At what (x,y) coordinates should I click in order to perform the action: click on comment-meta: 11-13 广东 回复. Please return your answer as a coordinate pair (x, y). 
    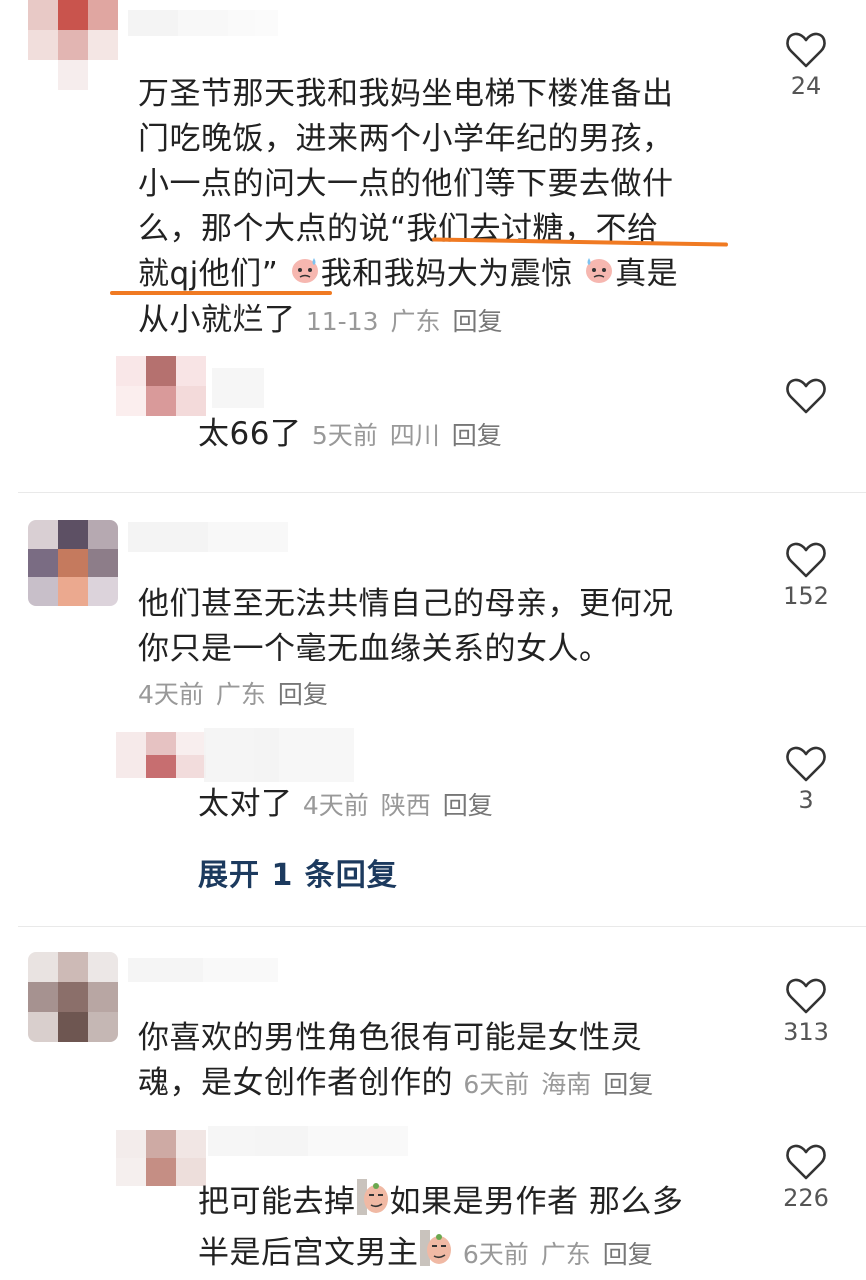
    Looking at the image, I should click on (404, 321).